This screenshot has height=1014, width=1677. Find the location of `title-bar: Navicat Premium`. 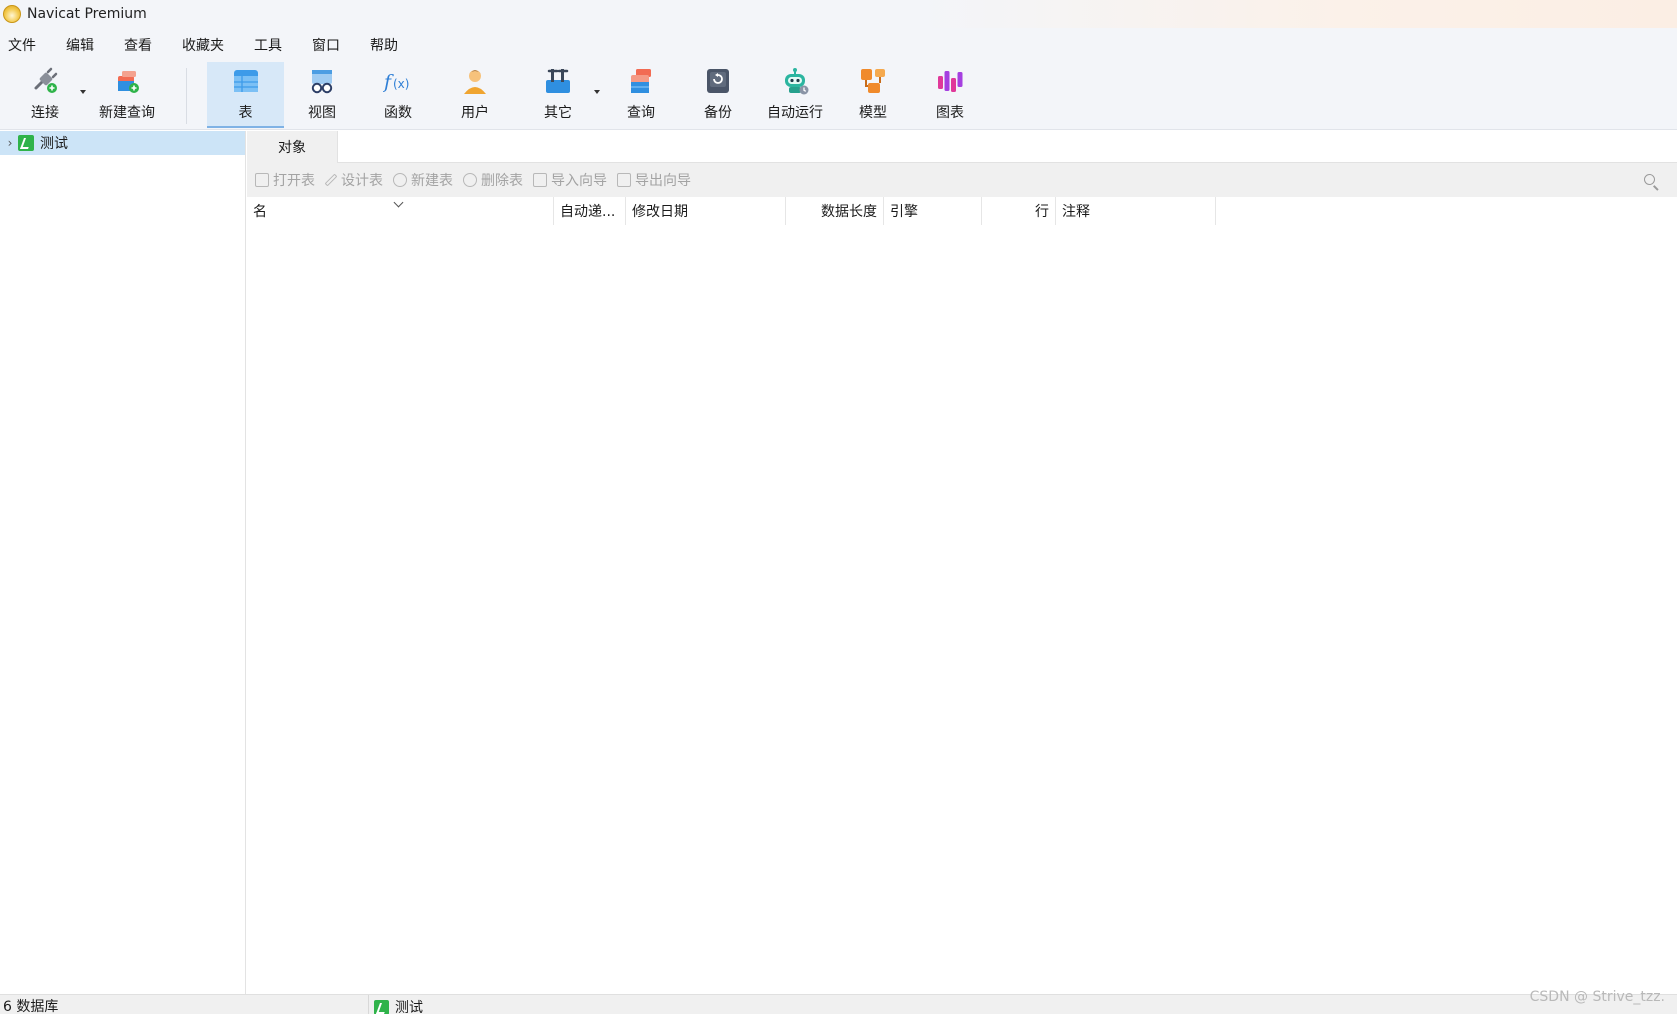

title-bar: Navicat Premium is located at coordinates (838, 14).